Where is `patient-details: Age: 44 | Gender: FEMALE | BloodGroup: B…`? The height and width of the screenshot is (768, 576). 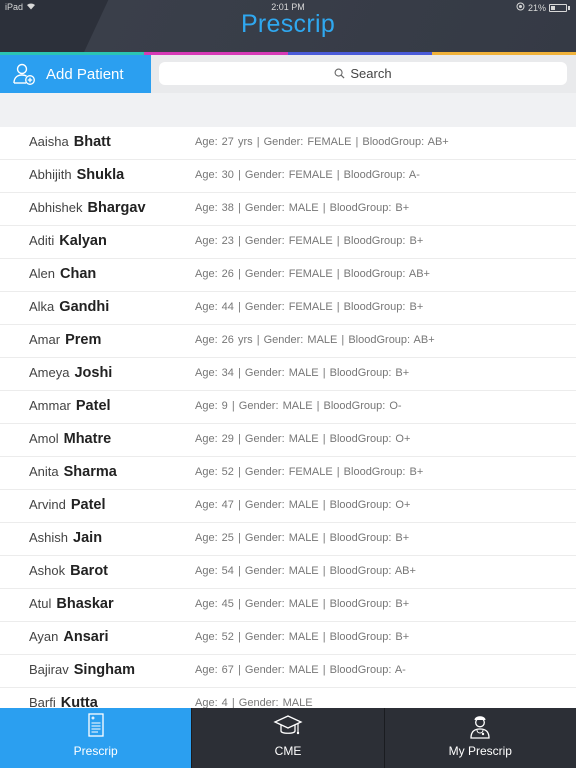
patient-details: Age: 44 | Gender: FEMALE | BloodGroup: B… is located at coordinates (309, 307).